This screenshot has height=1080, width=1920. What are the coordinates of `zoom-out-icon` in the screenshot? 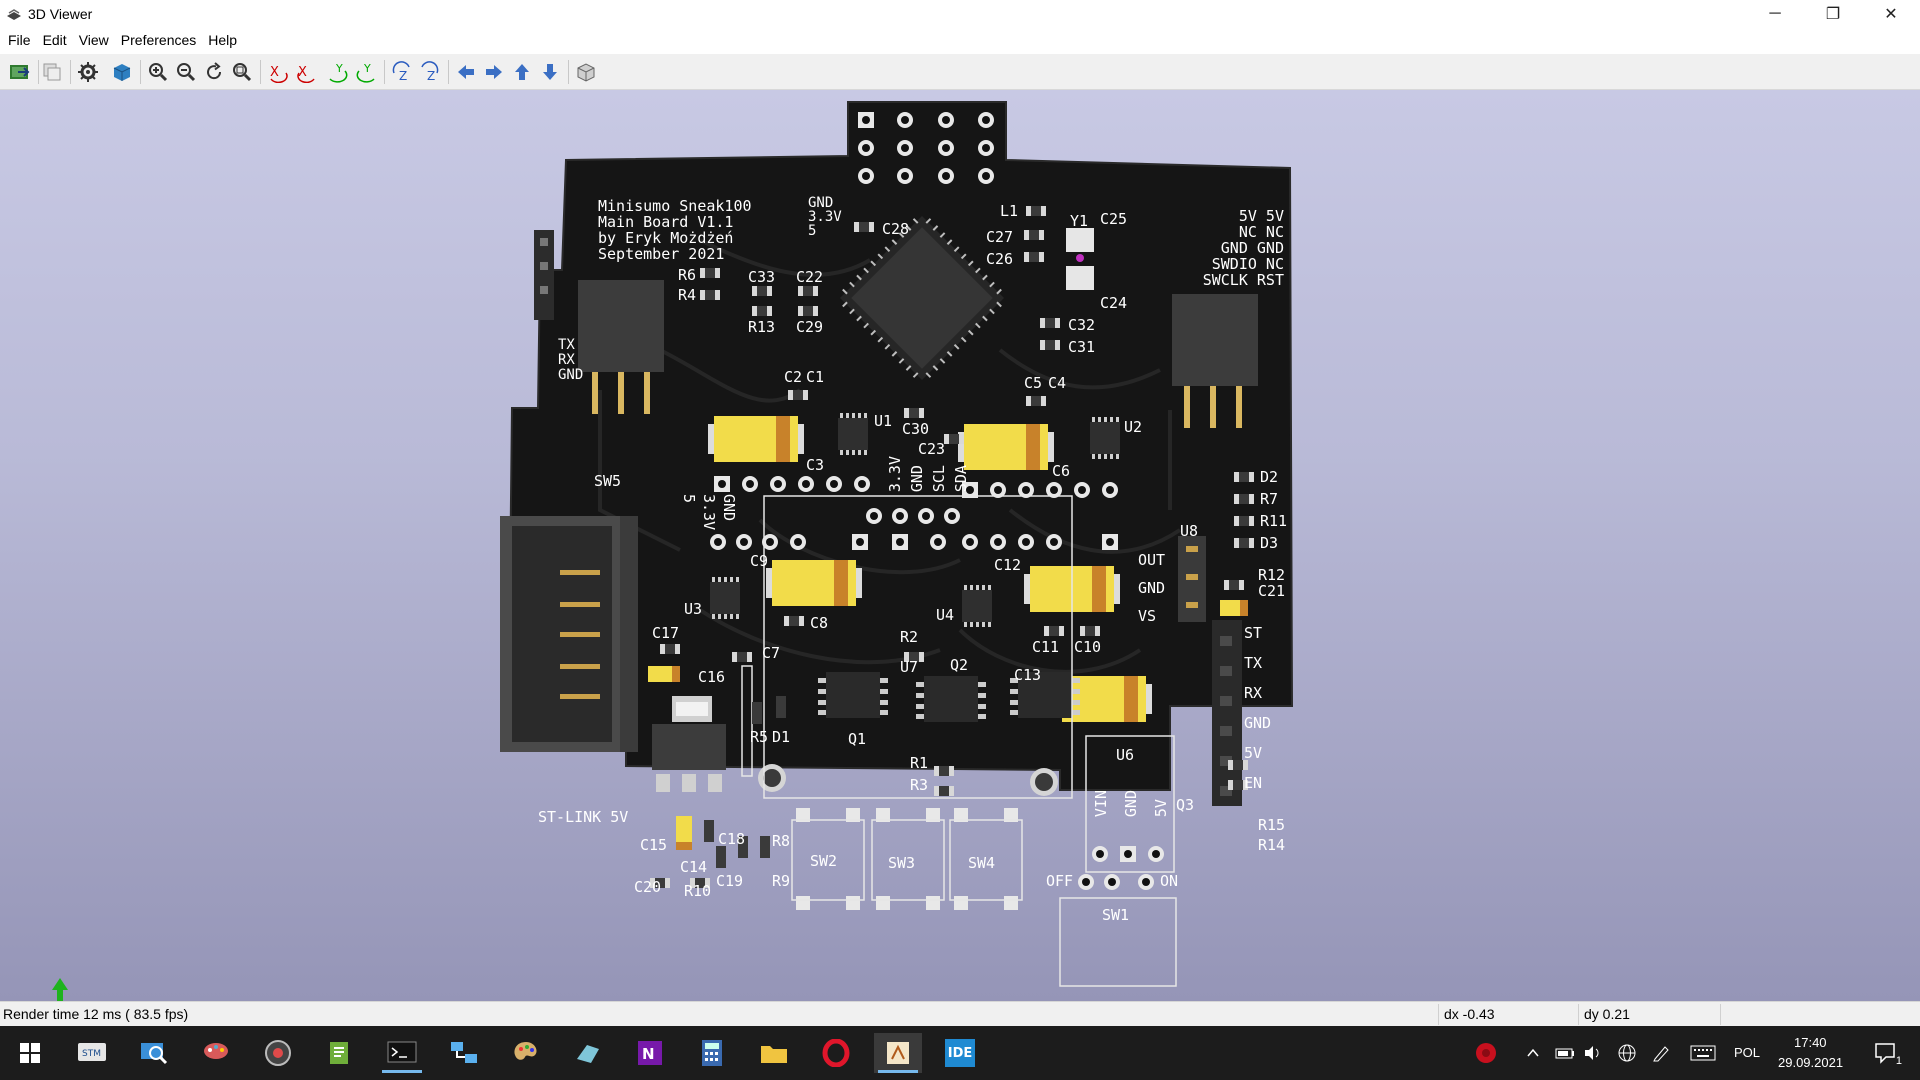 It's located at (186, 72).